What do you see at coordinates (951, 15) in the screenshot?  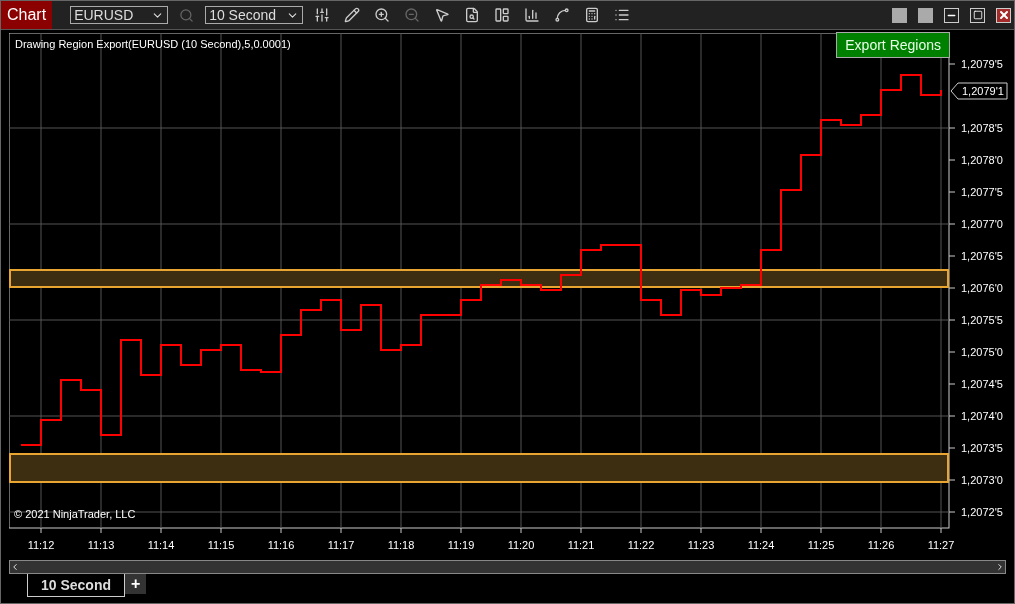 I see `minimize-button` at bounding box center [951, 15].